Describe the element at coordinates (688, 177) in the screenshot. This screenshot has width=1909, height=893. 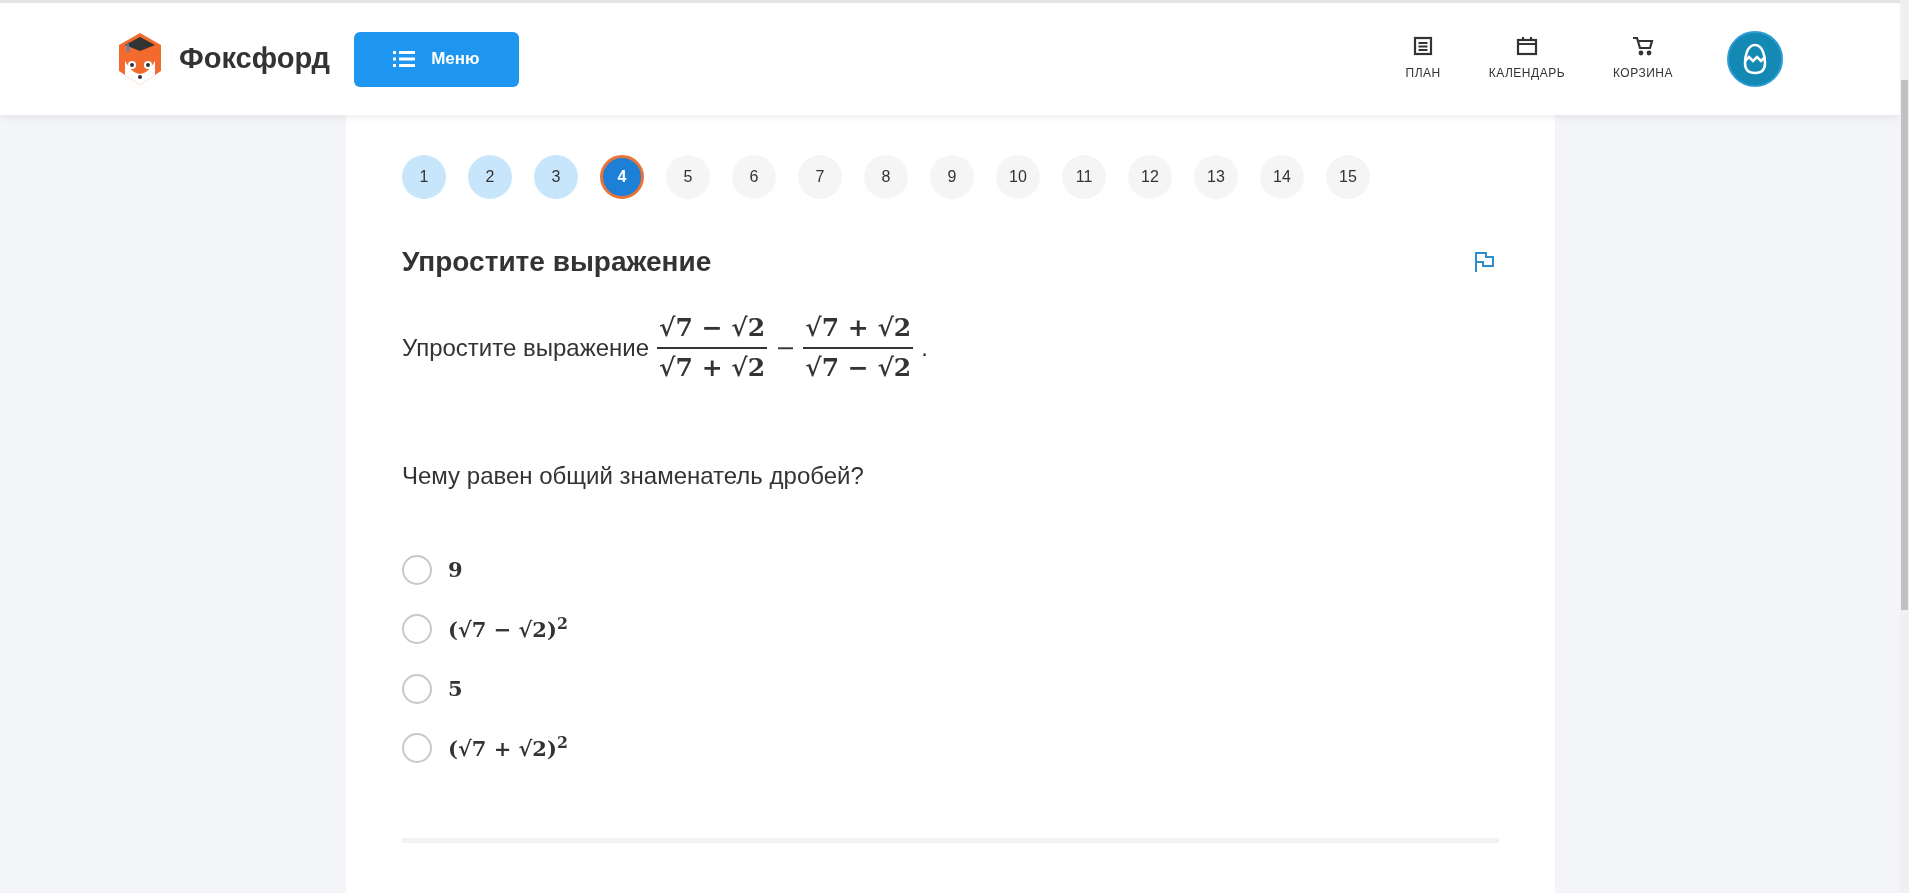
I see `page-button: 5` at that location.